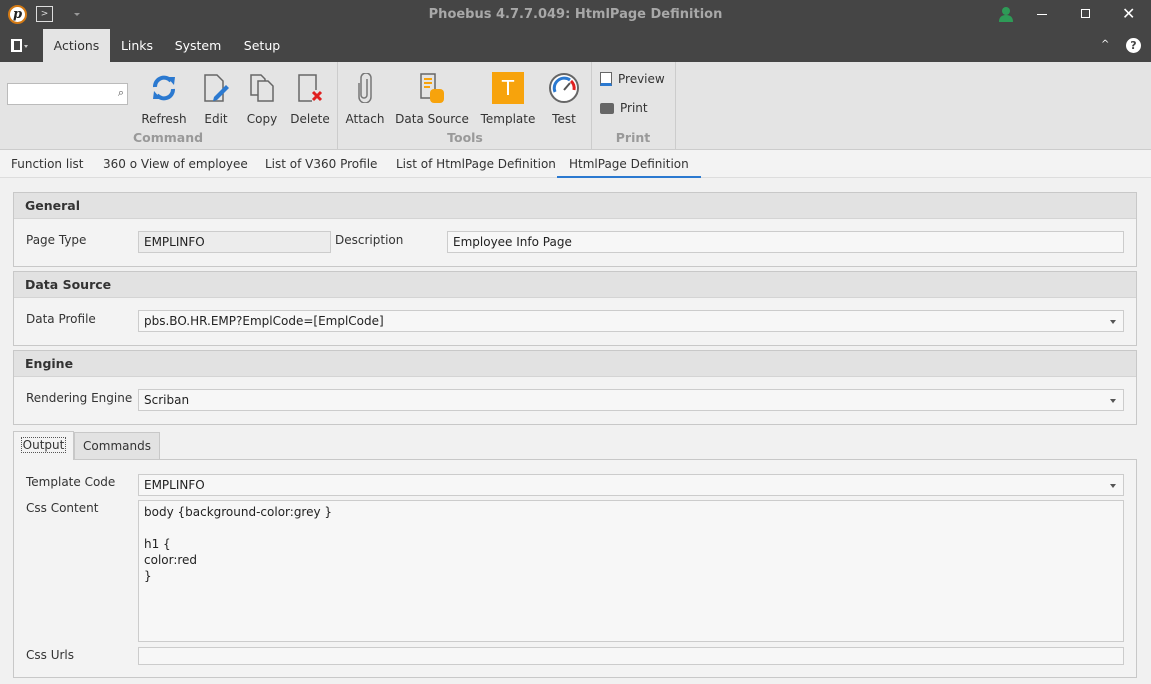  Describe the element at coordinates (262, 45) in the screenshot. I see `tab-setup: Setup` at that location.